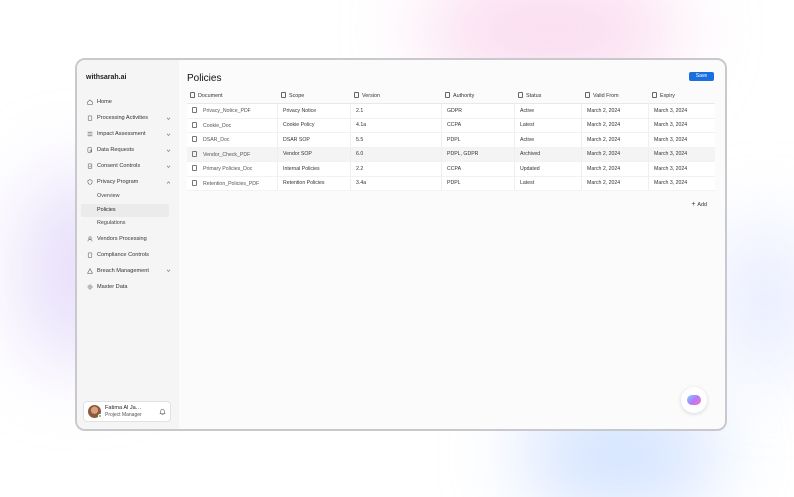 The height and width of the screenshot is (497, 794). I want to click on cell-version: 5.5, so click(396, 140).